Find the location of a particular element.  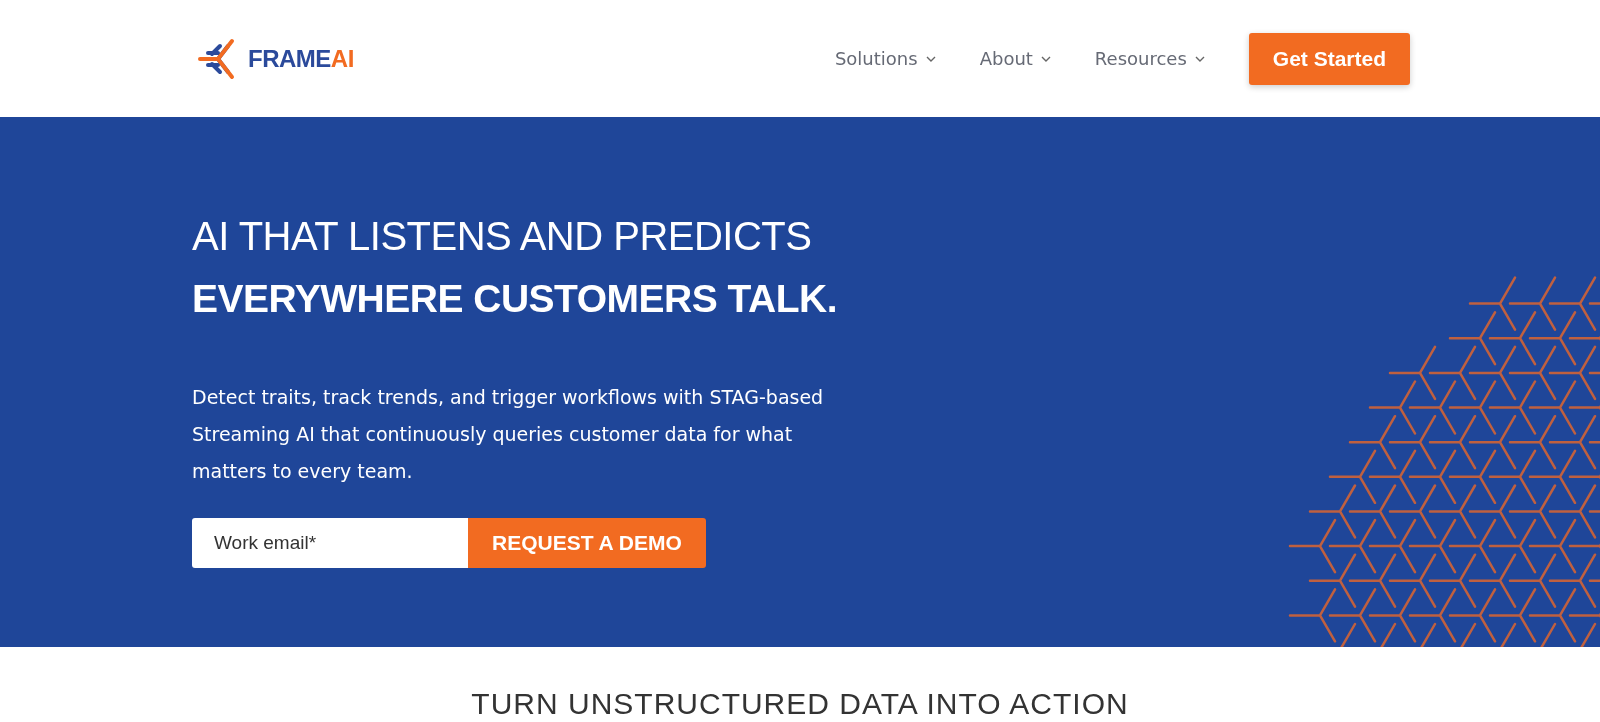

logo-wordmark: FRAMEAI is located at coordinates (301, 58).